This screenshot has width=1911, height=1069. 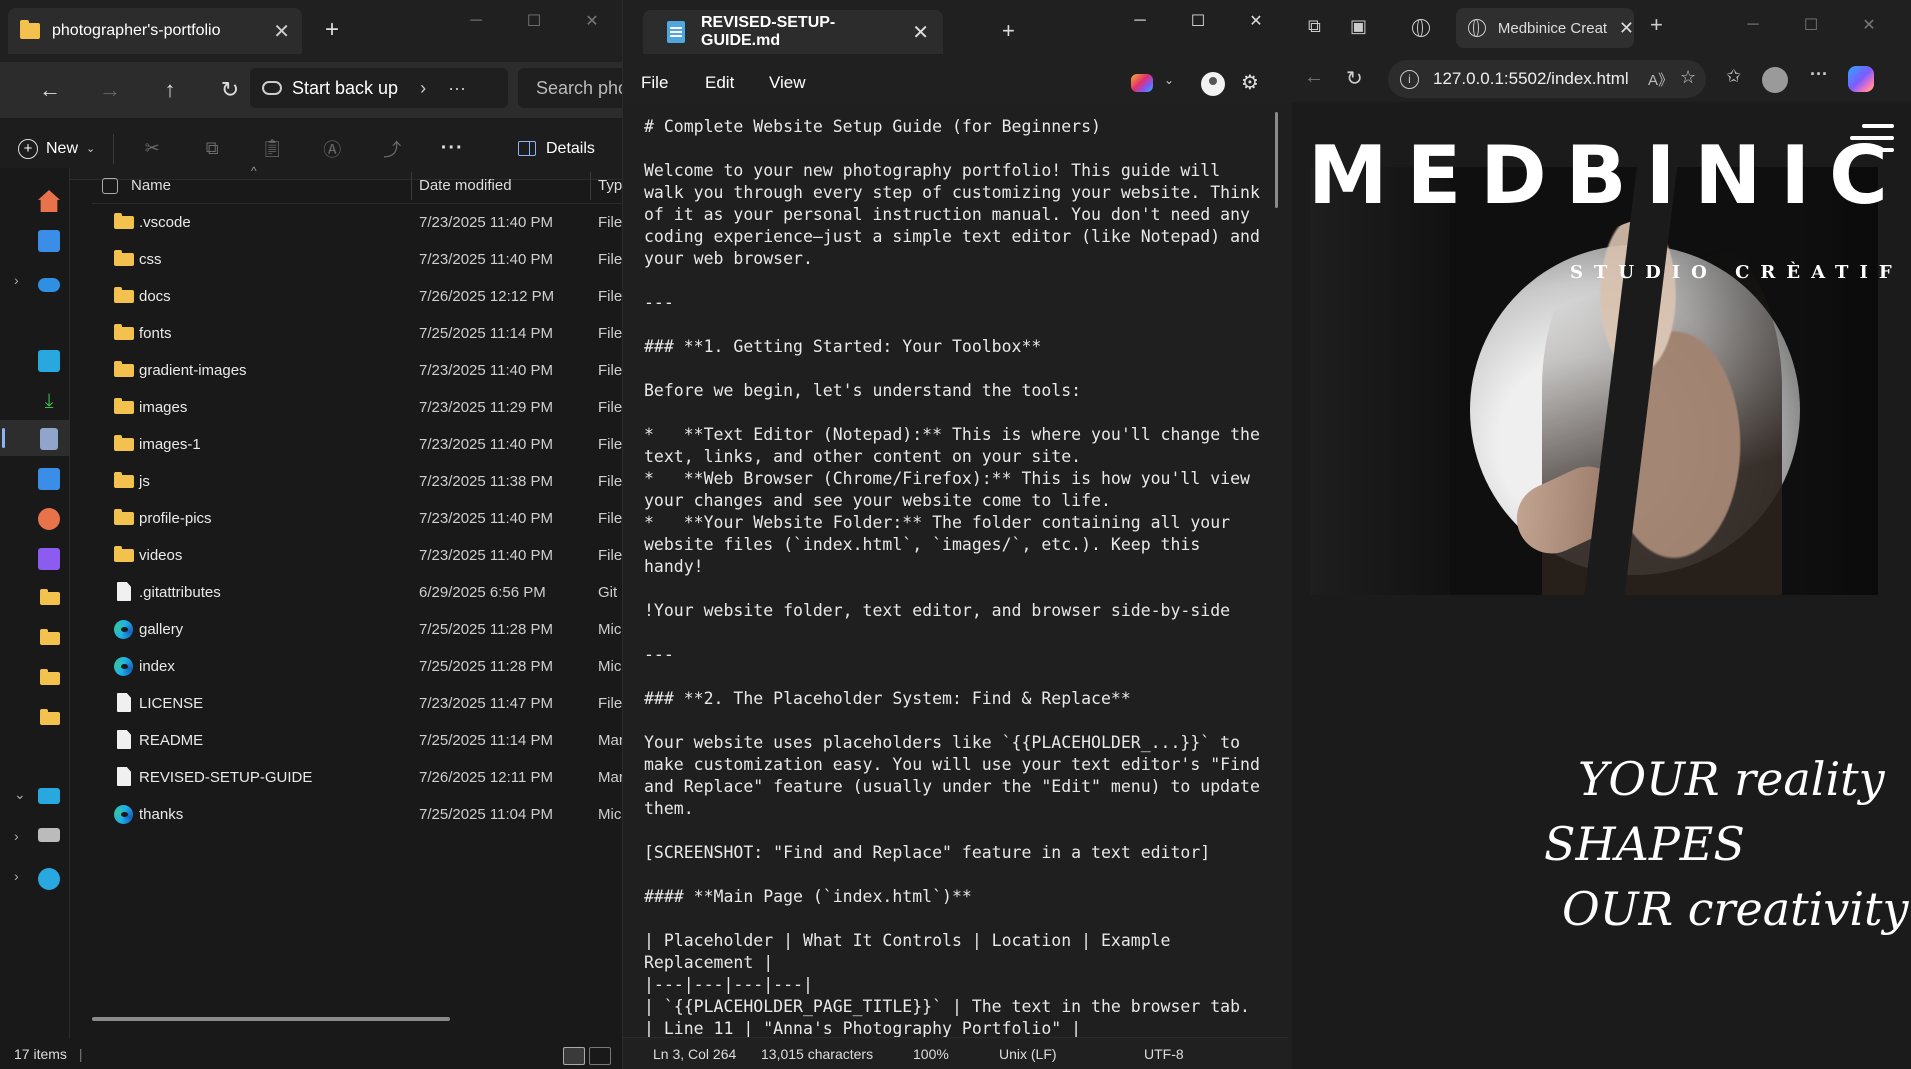 What do you see at coordinates (423, 88) in the screenshot?
I see `chevron-right-icon: ›` at bounding box center [423, 88].